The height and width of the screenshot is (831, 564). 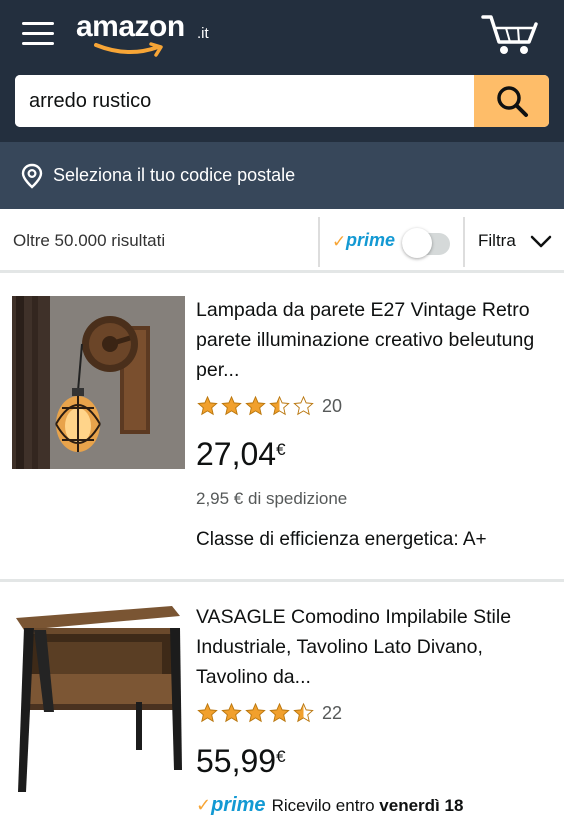 What do you see at coordinates (238, 805) in the screenshot?
I see `prime-badge: prime` at bounding box center [238, 805].